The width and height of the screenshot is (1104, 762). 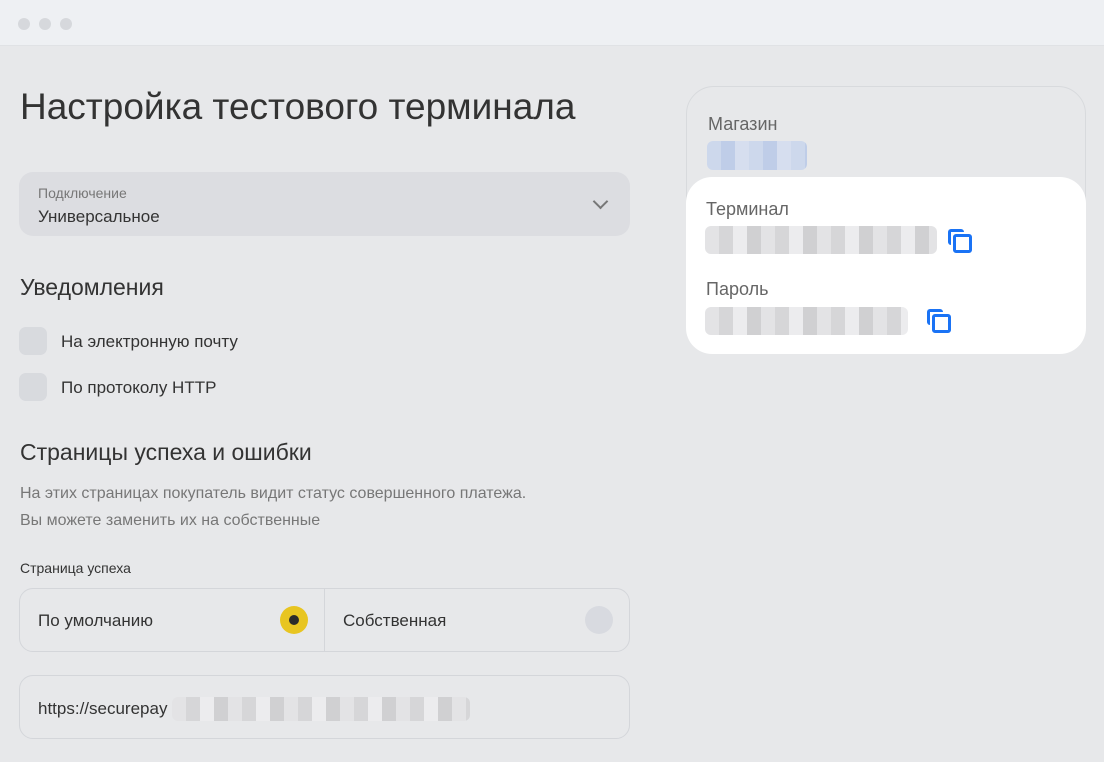 What do you see at coordinates (395, 620) in the screenshot?
I see `radio-custom-label: Собственная` at bounding box center [395, 620].